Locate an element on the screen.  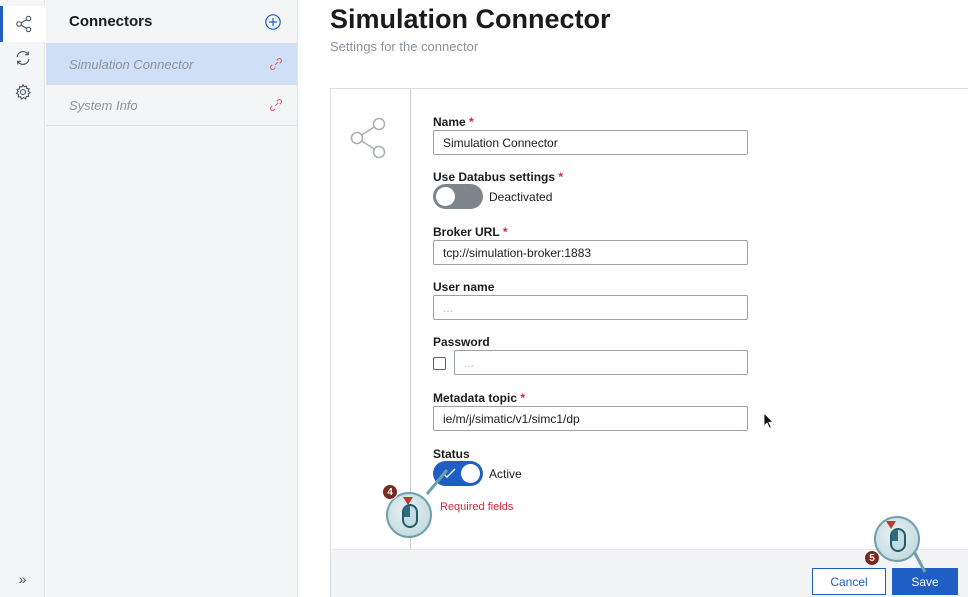
databus-state: Deactivated is located at coordinates (521, 197).